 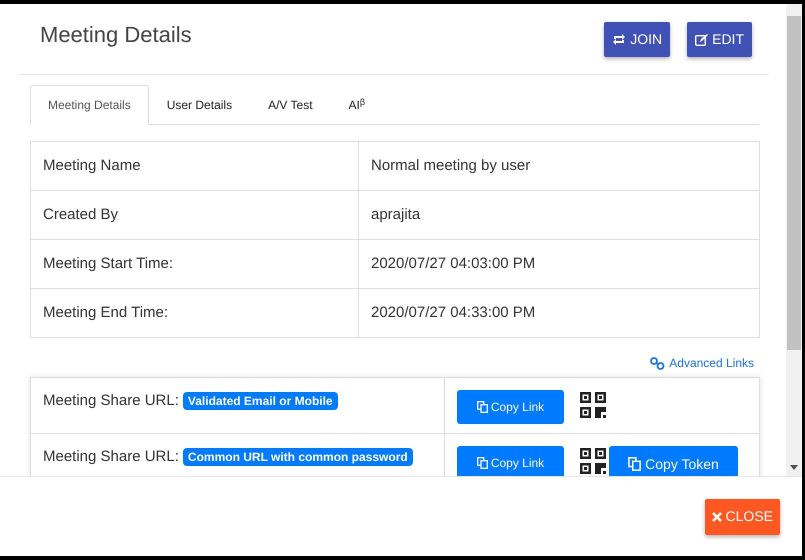 What do you see at coordinates (357, 105) in the screenshot?
I see `tab: AI$^{β}$` at bounding box center [357, 105].